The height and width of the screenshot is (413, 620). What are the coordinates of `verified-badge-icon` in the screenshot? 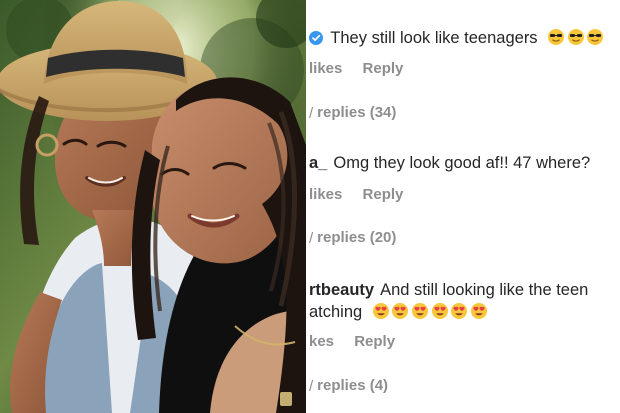 It's located at (316, 37).